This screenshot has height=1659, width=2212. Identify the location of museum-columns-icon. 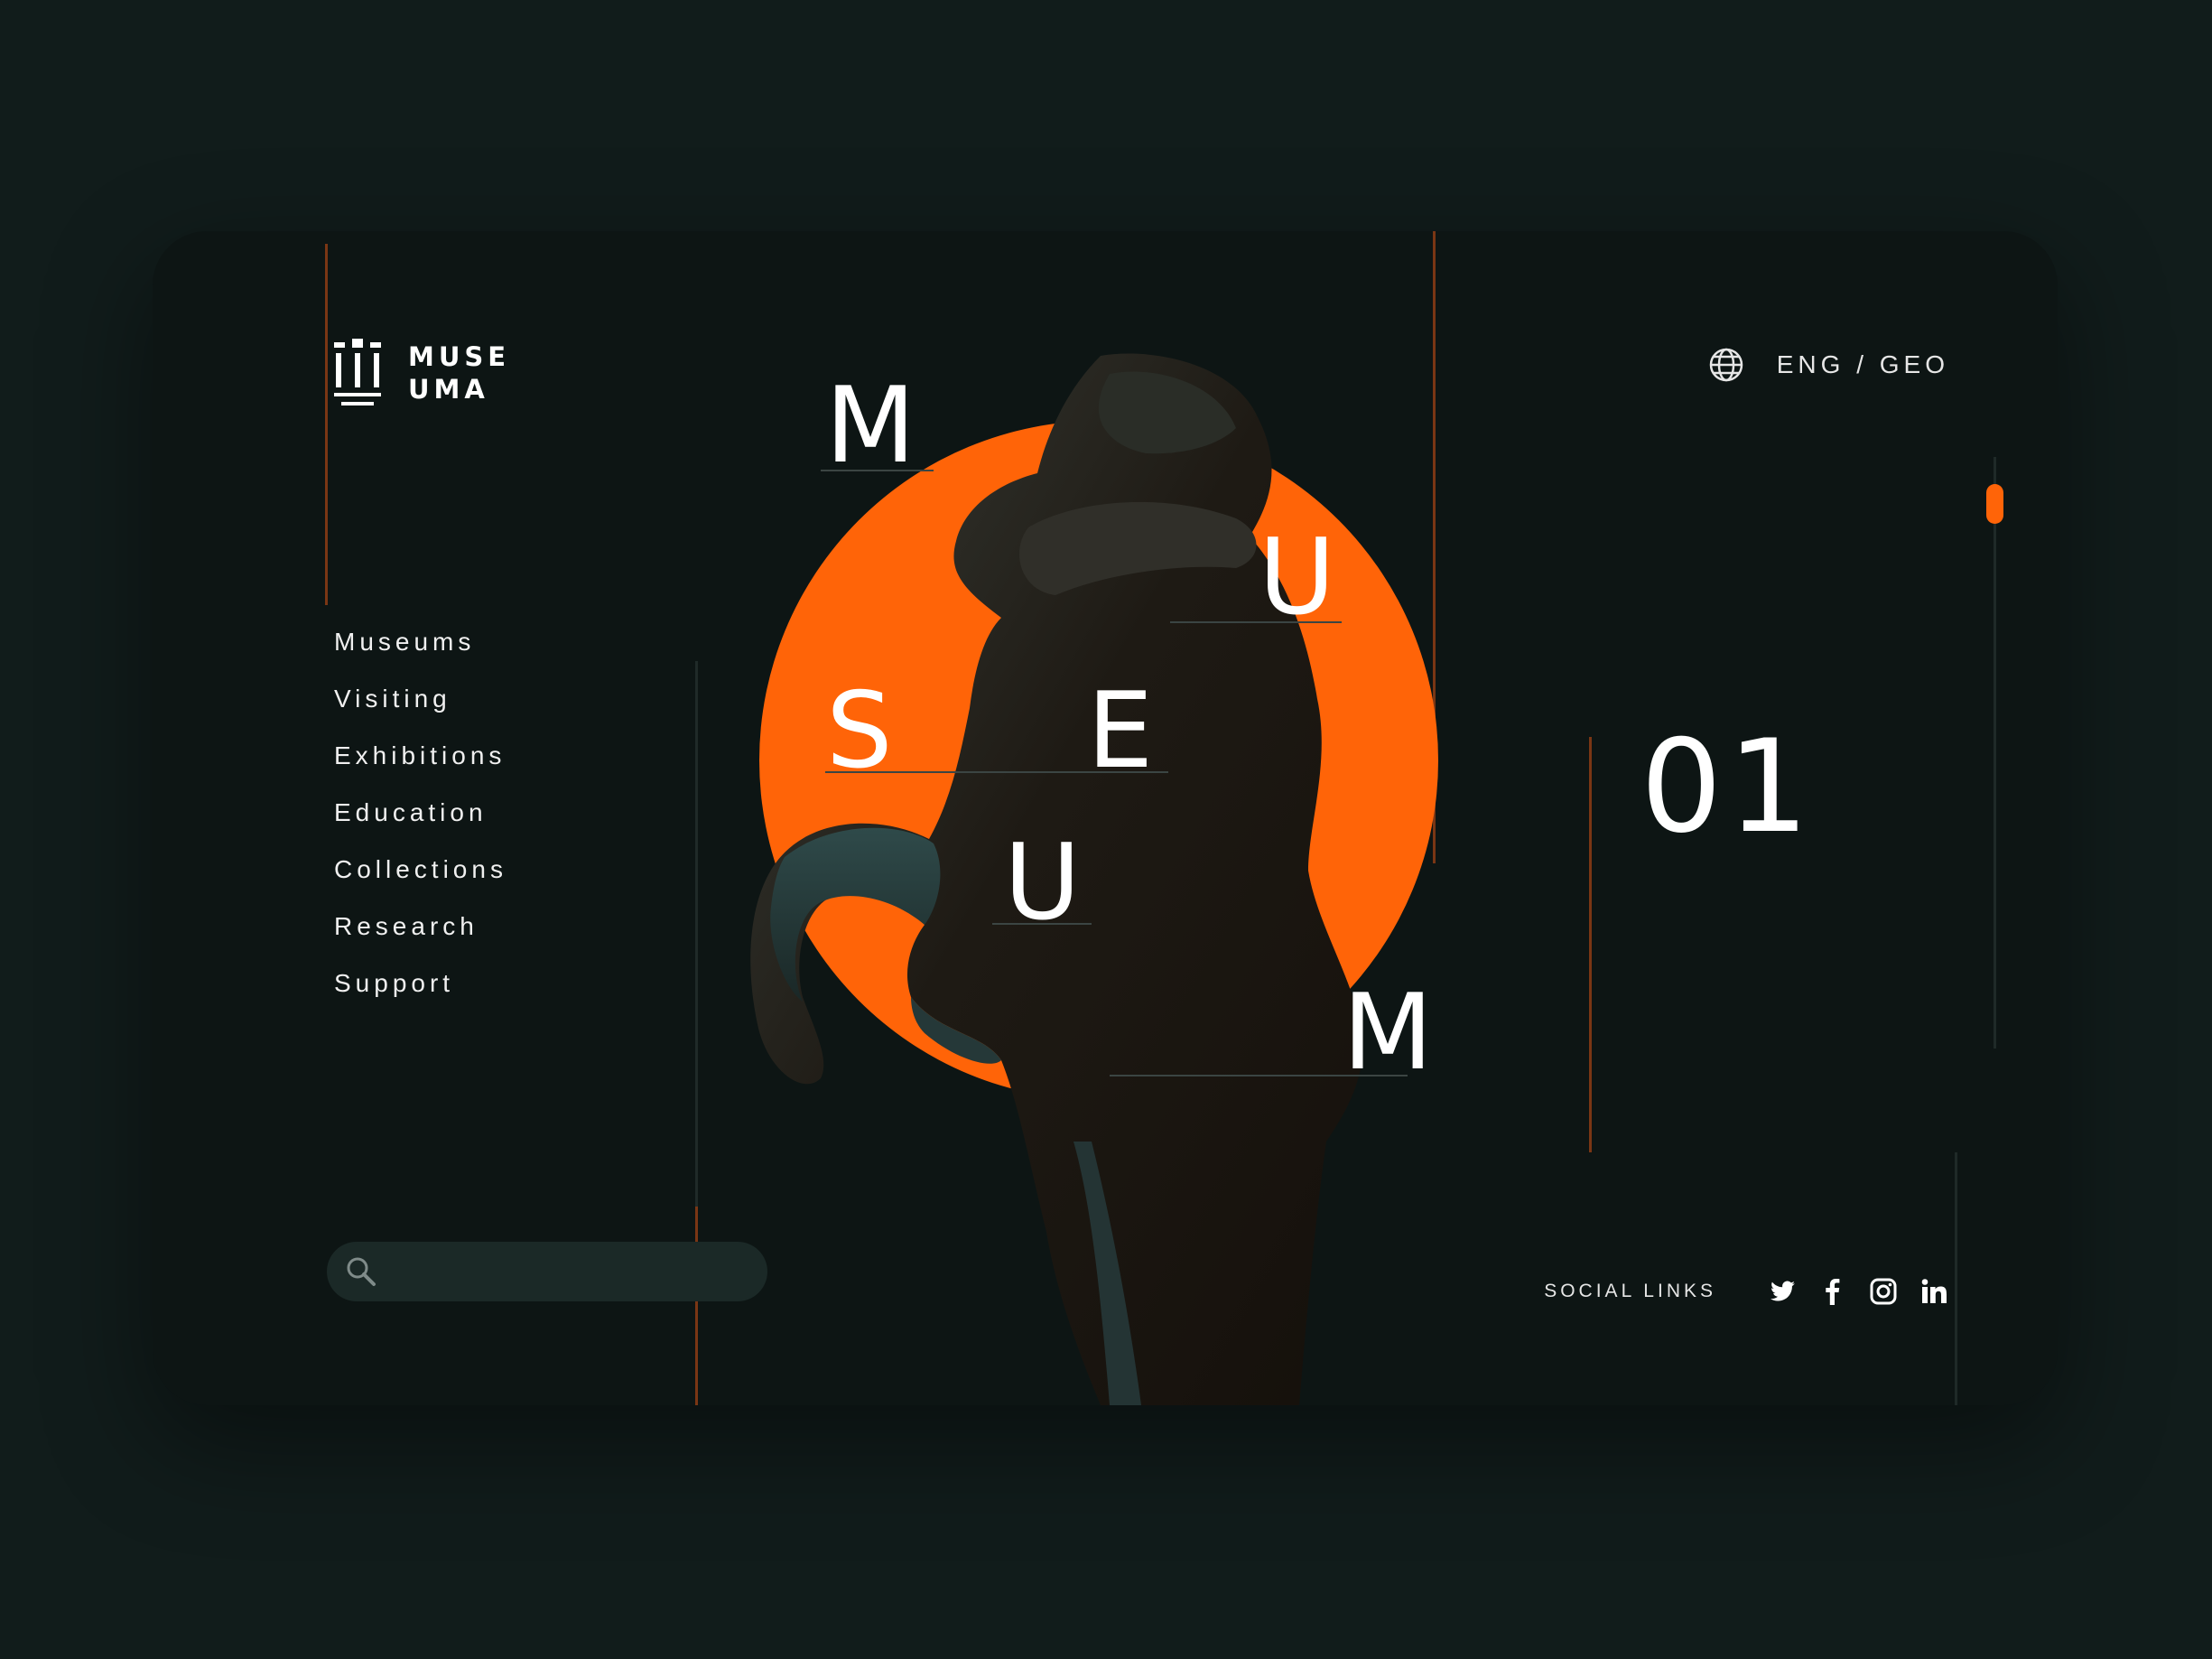
(357, 372).